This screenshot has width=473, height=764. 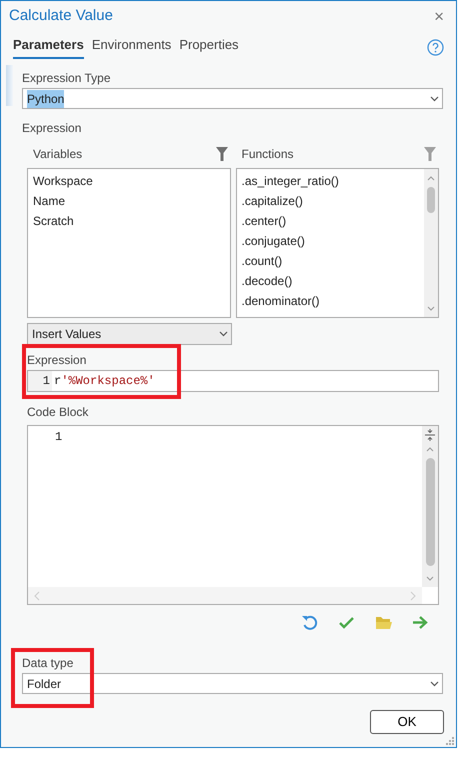 What do you see at coordinates (450, 741) in the screenshot?
I see `resize-grip-icon` at bounding box center [450, 741].